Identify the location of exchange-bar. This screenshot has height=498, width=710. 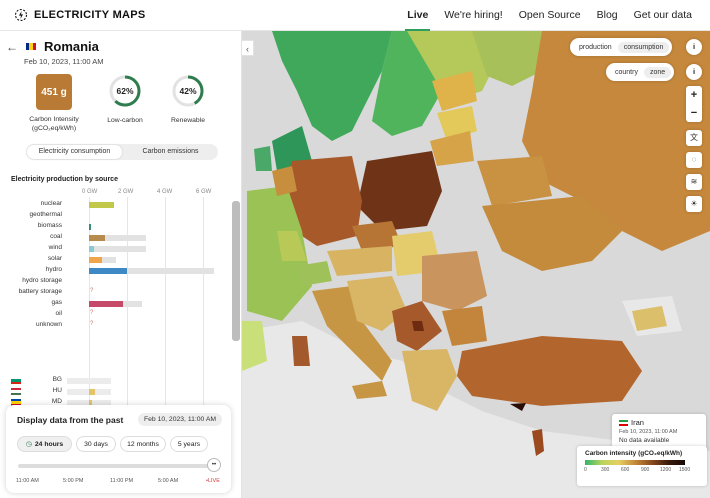
(92, 392).